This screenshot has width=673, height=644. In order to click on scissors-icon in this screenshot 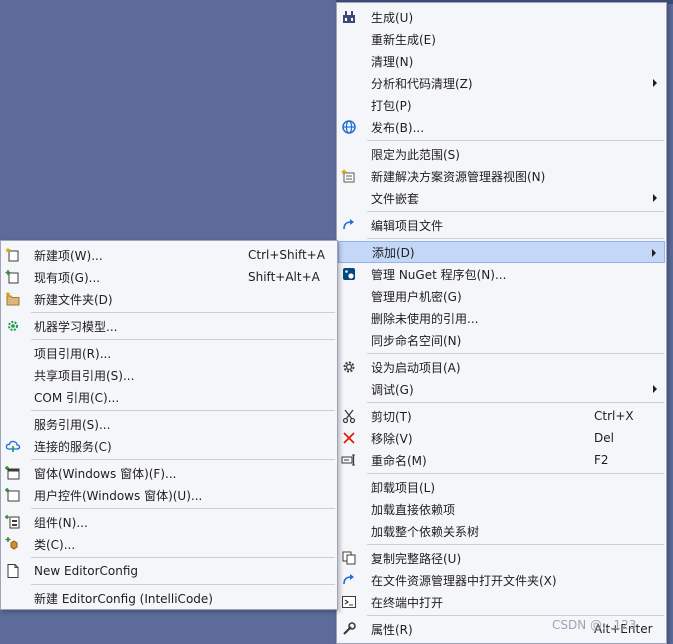, I will do `click(349, 416)`.